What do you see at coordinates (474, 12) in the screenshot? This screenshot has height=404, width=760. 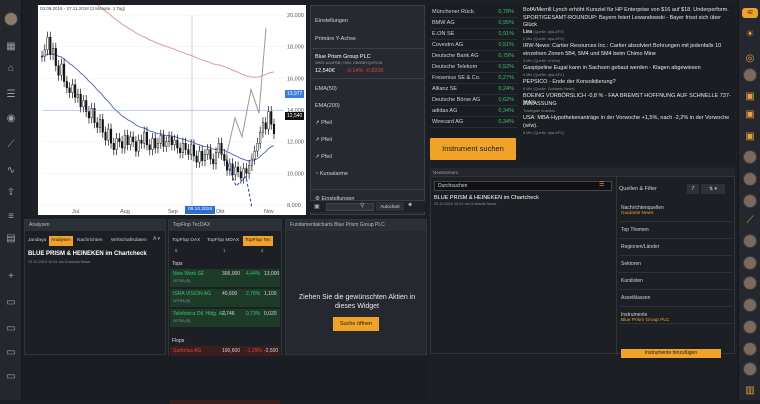 I see `quote-row: Münchener Rück. 0,78%` at bounding box center [474, 12].